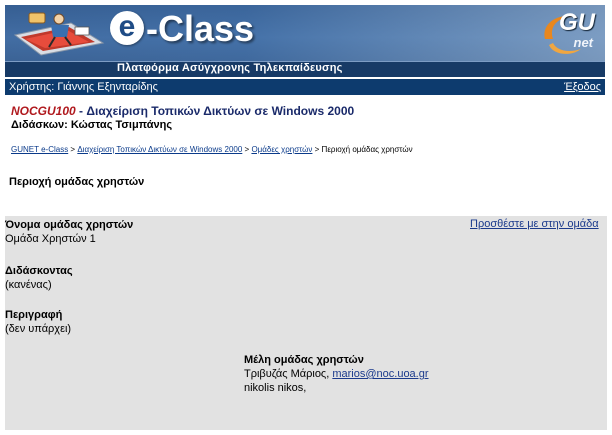 The height and width of the screenshot is (435, 612). Describe the element at coordinates (39, 271) in the screenshot. I see `group-tutor-label: Διδάσκοντας` at that location.